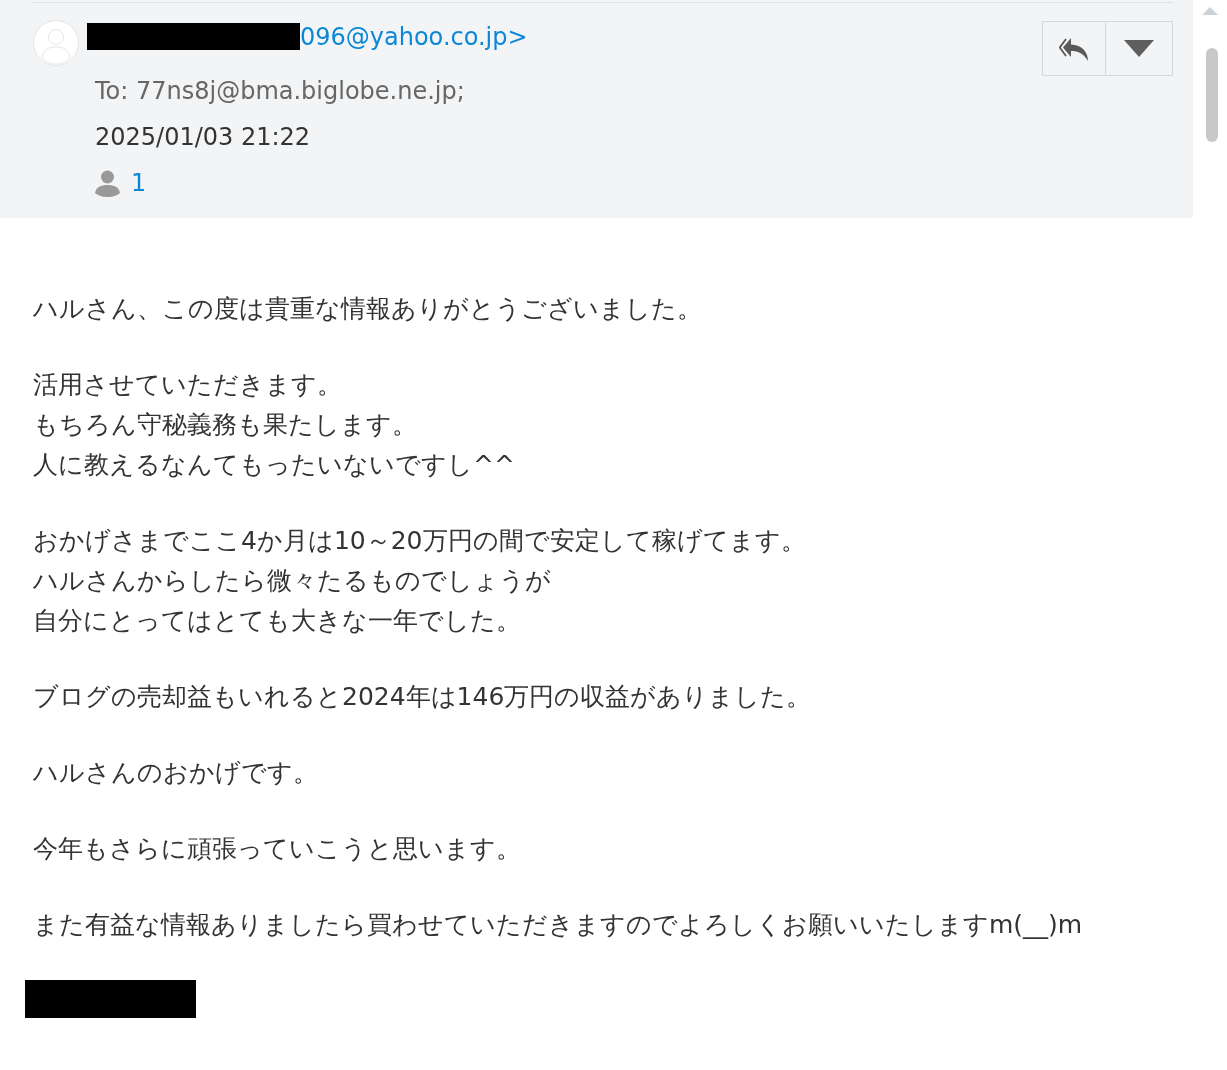  Describe the element at coordinates (558, 925) in the screenshot. I see `message-paragraph: また有益な情報ありましたら買わせていただきますのでよろしくお願いいたしますm(__)m` at that location.